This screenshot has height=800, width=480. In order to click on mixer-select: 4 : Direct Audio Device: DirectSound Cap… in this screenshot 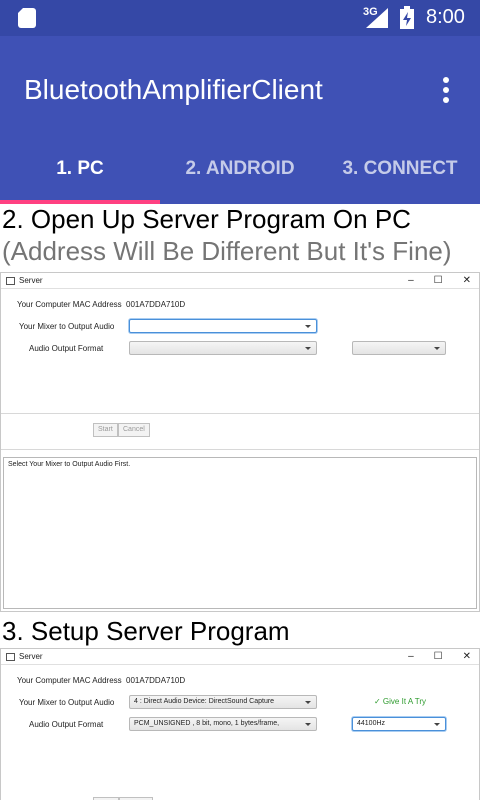, I will do `click(223, 702)`.